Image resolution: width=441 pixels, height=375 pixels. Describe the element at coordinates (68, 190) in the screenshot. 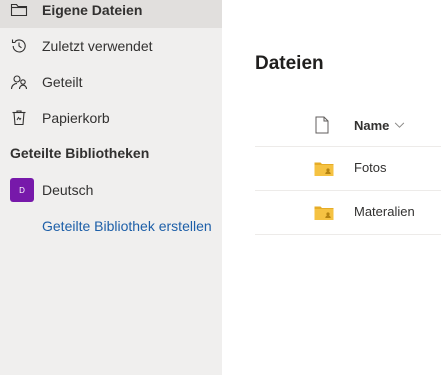

I see `library-label: Deutsch` at that location.